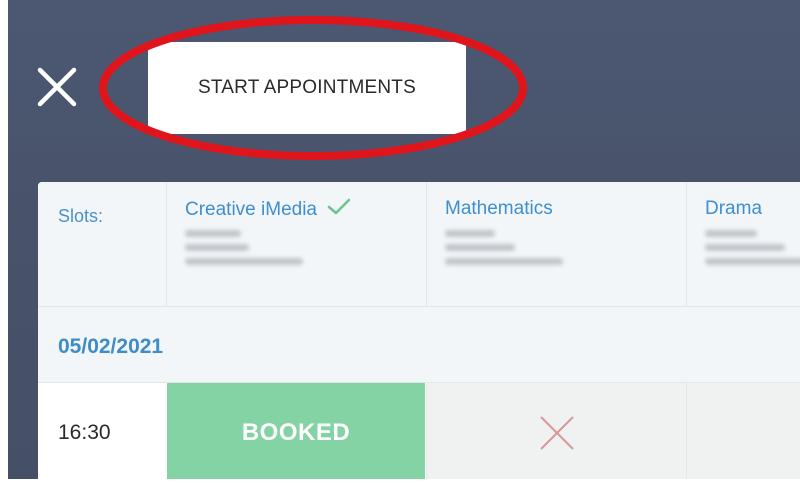 The image size is (800, 483). Describe the element at coordinates (296, 244) in the screenshot. I see `subject-column-creative-imedia: Creative iMedia` at that location.